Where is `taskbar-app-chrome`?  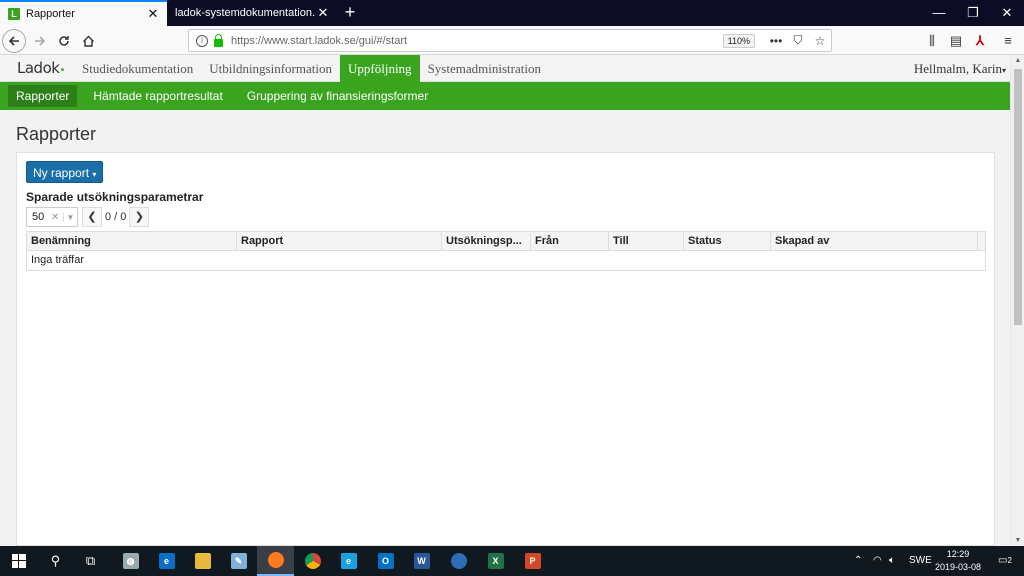 taskbar-app-chrome is located at coordinates (312, 561).